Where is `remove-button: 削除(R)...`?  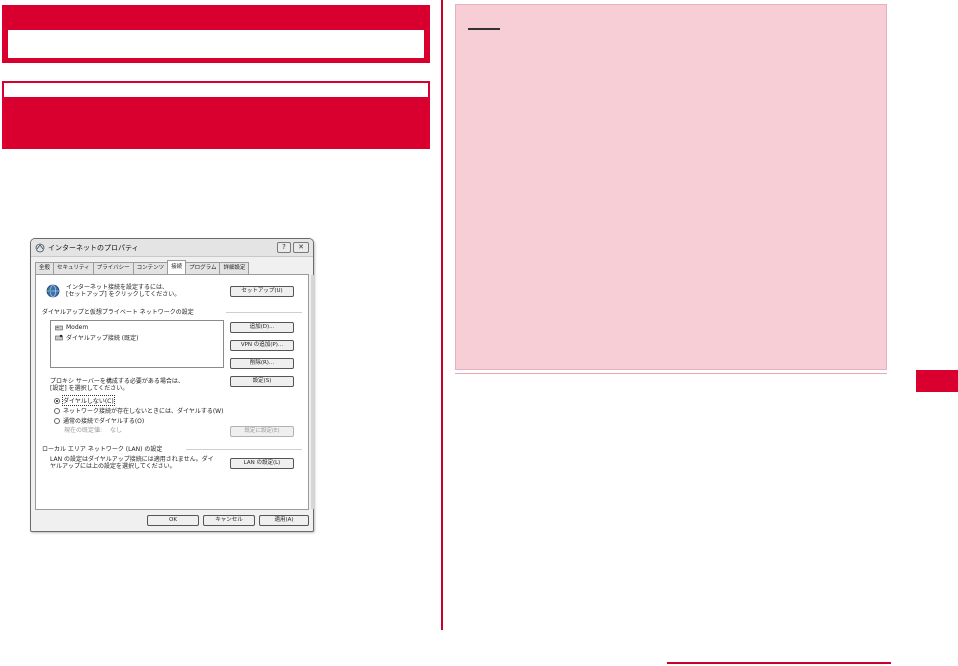 remove-button: 削除(R)... is located at coordinates (262, 363).